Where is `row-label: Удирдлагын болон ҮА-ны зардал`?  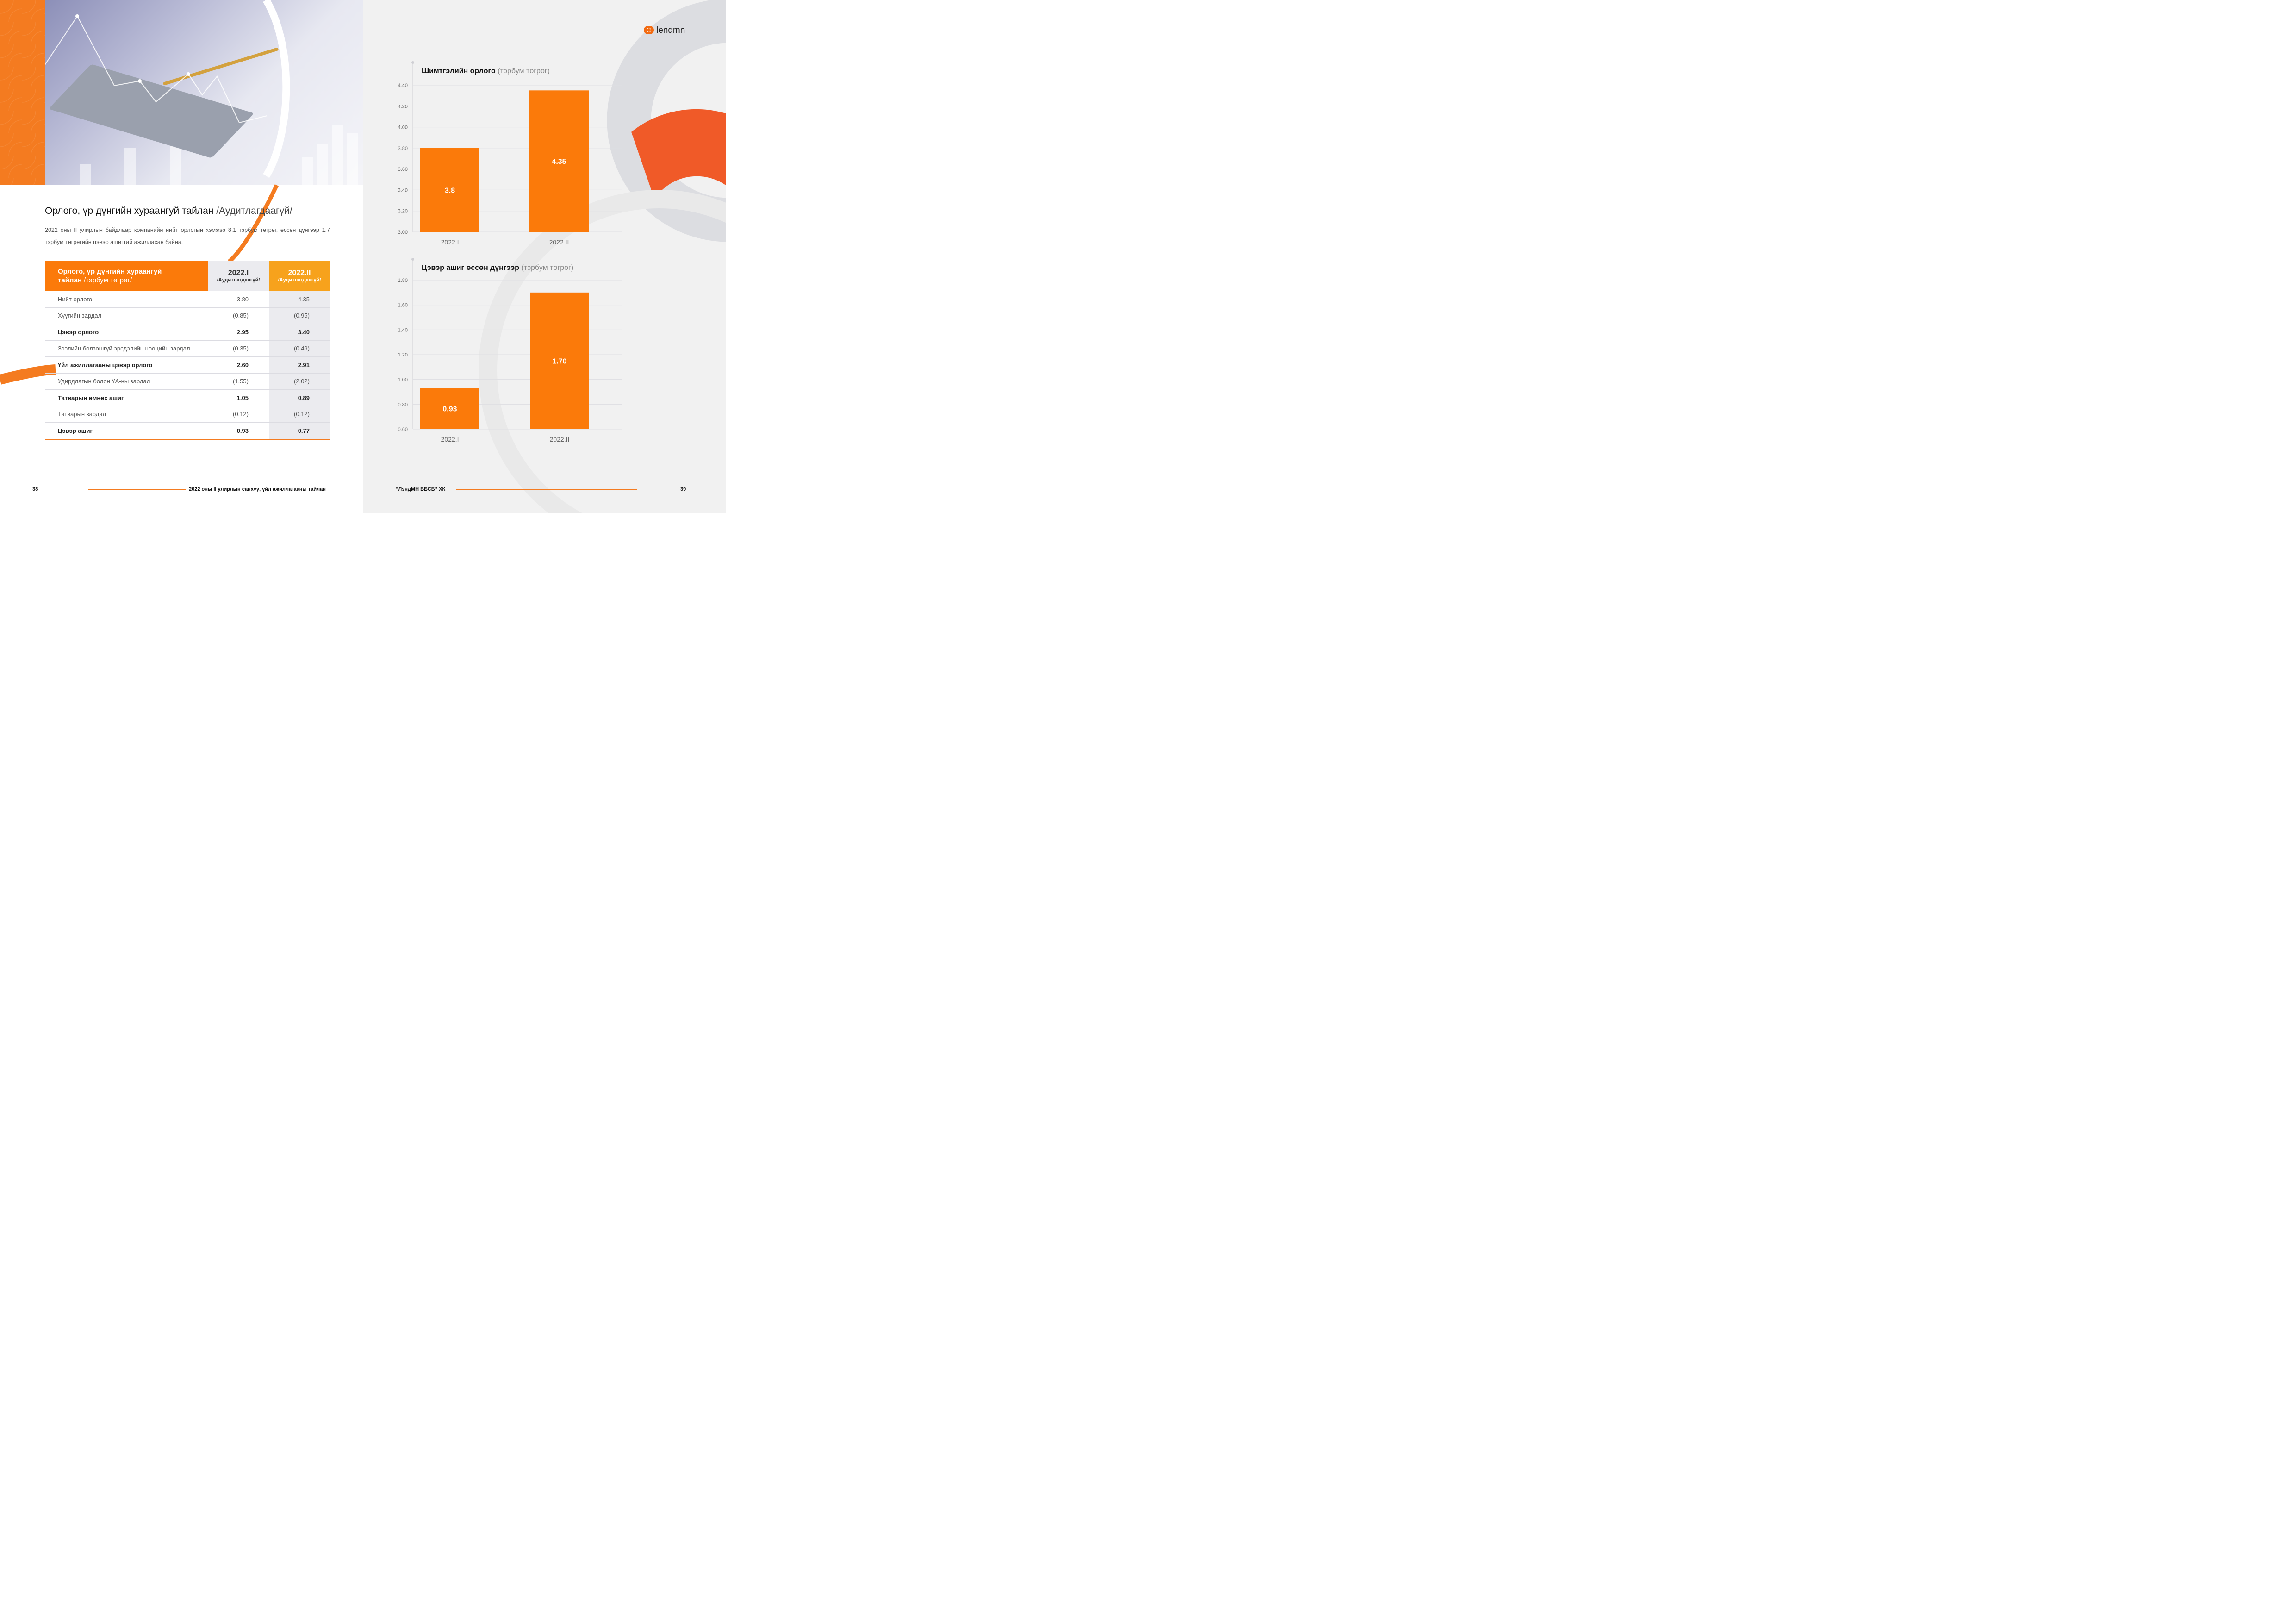
row-label: Удирдлагын болон ҮА-ны зардал is located at coordinates (126, 381).